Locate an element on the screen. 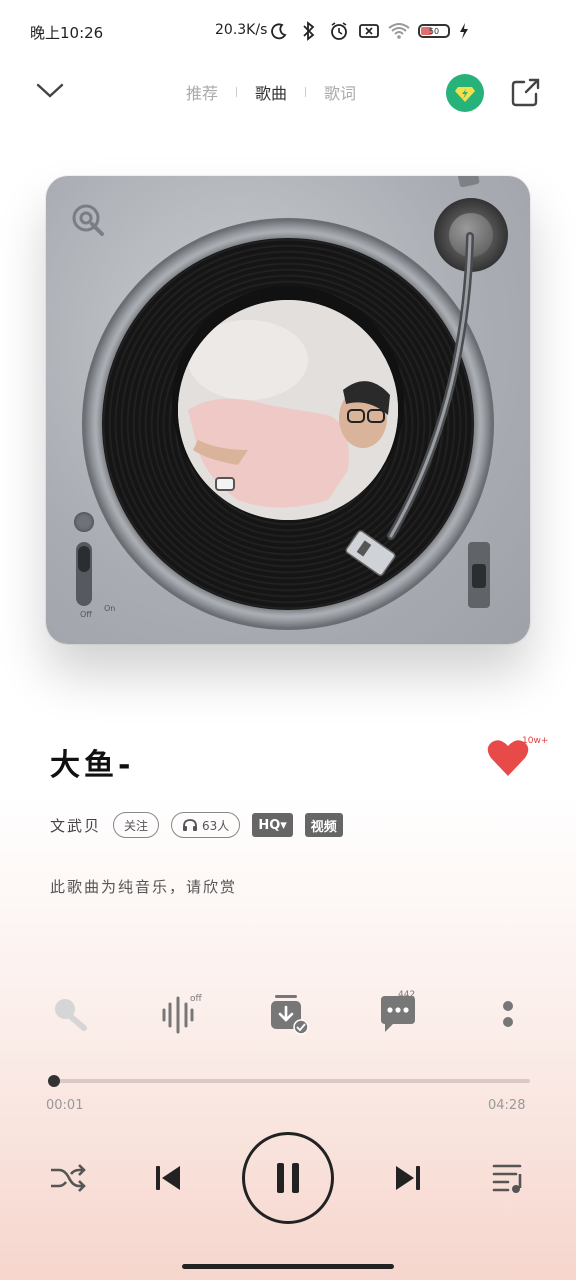 The height and width of the screenshot is (1280, 576). more-button is located at coordinates (508, 1014).